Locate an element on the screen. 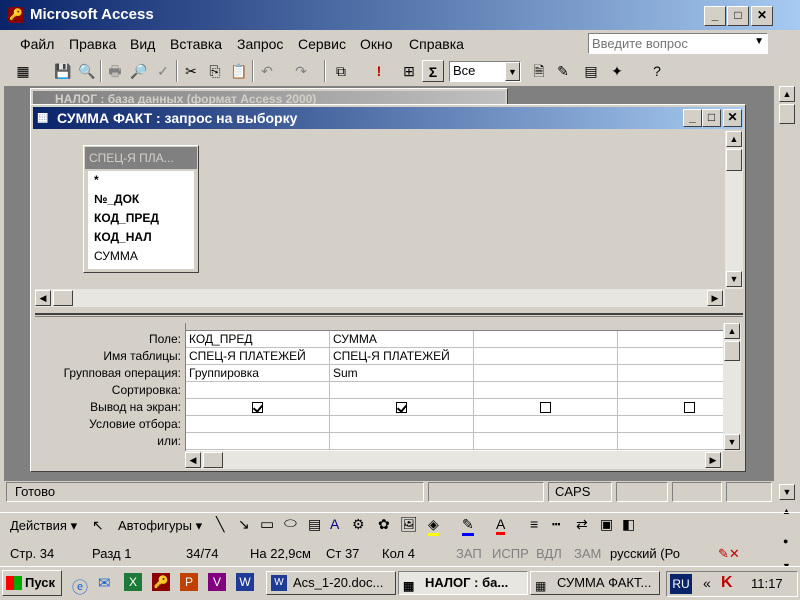  run-icon: ! is located at coordinates (379, 71).